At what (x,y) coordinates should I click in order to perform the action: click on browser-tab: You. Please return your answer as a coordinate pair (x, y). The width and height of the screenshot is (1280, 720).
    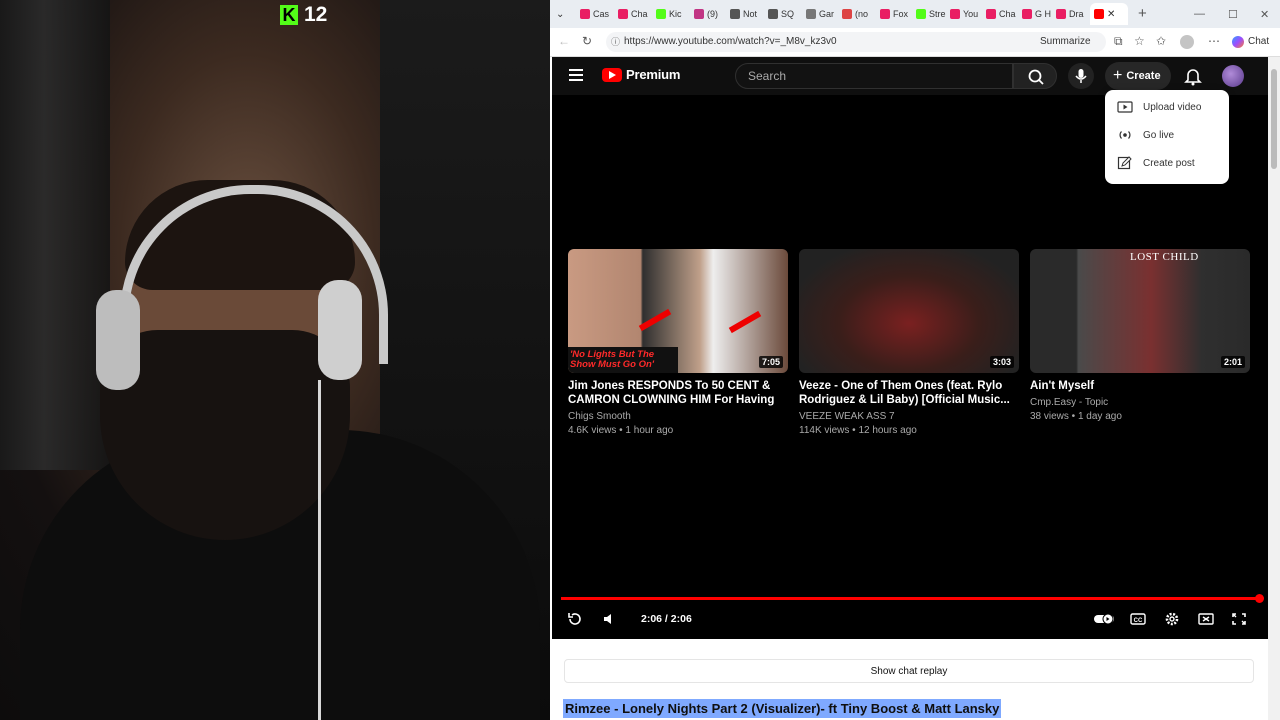
    Looking at the image, I should click on (967, 14).